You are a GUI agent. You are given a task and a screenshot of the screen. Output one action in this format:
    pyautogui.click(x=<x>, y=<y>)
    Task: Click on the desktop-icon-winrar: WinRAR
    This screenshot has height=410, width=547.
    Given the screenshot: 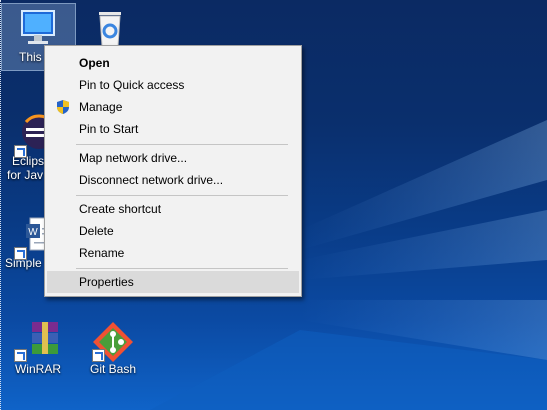 What is the action you would take?
    pyautogui.click(x=38, y=348)
    